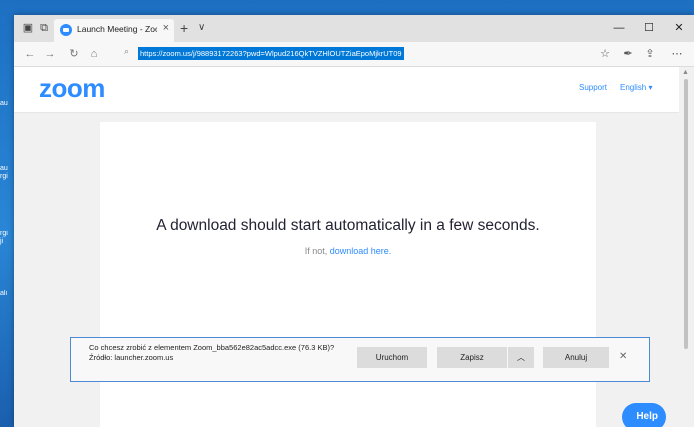 Image resolution: width=694 pixels, height=427 pixels. Describe the element at coordinates (392, 357) in the screenshot. I see `run-button: Uruchom` at that location.